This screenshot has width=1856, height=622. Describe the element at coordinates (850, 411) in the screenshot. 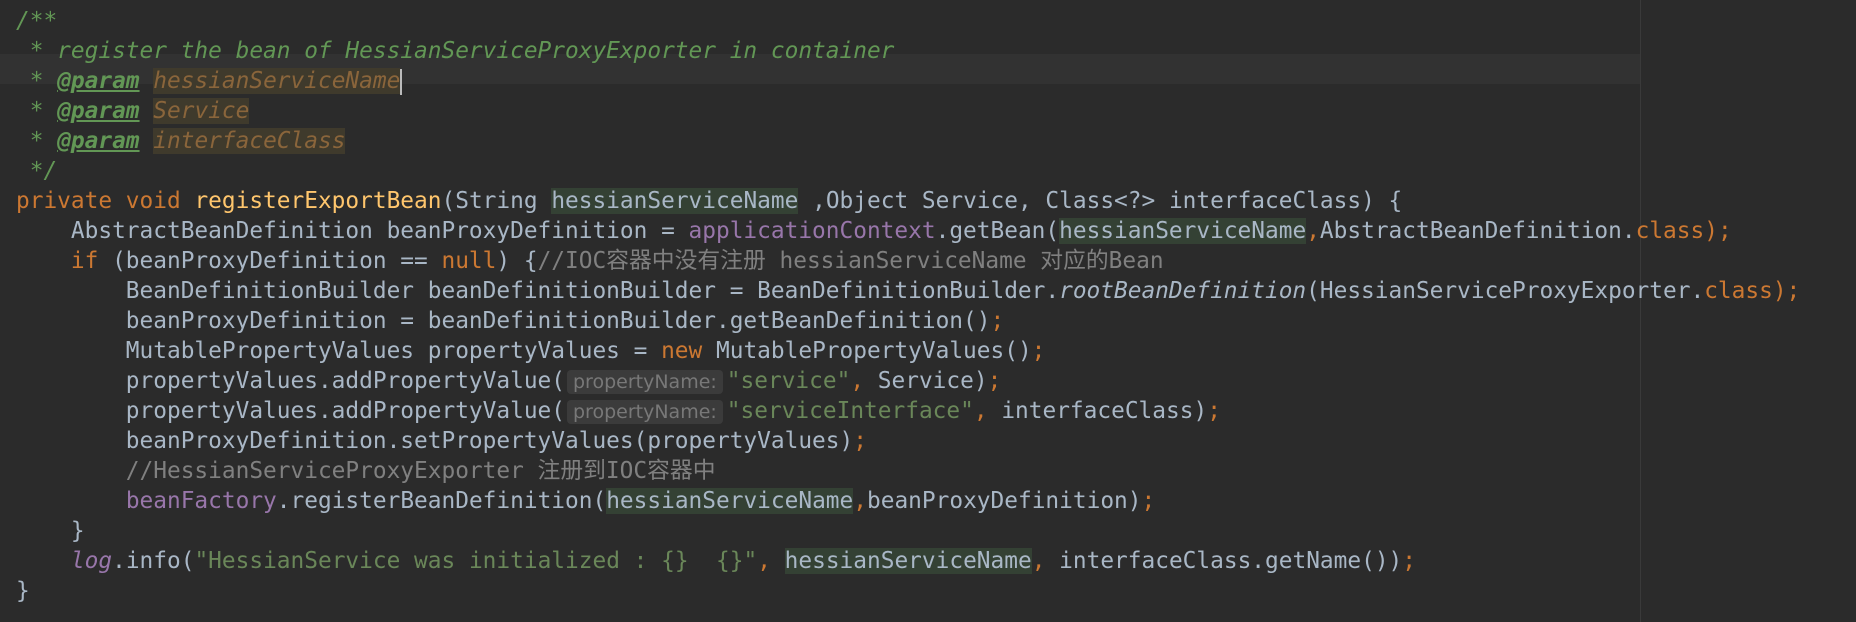

I see `code-token: "serviceInterface"` at that location.